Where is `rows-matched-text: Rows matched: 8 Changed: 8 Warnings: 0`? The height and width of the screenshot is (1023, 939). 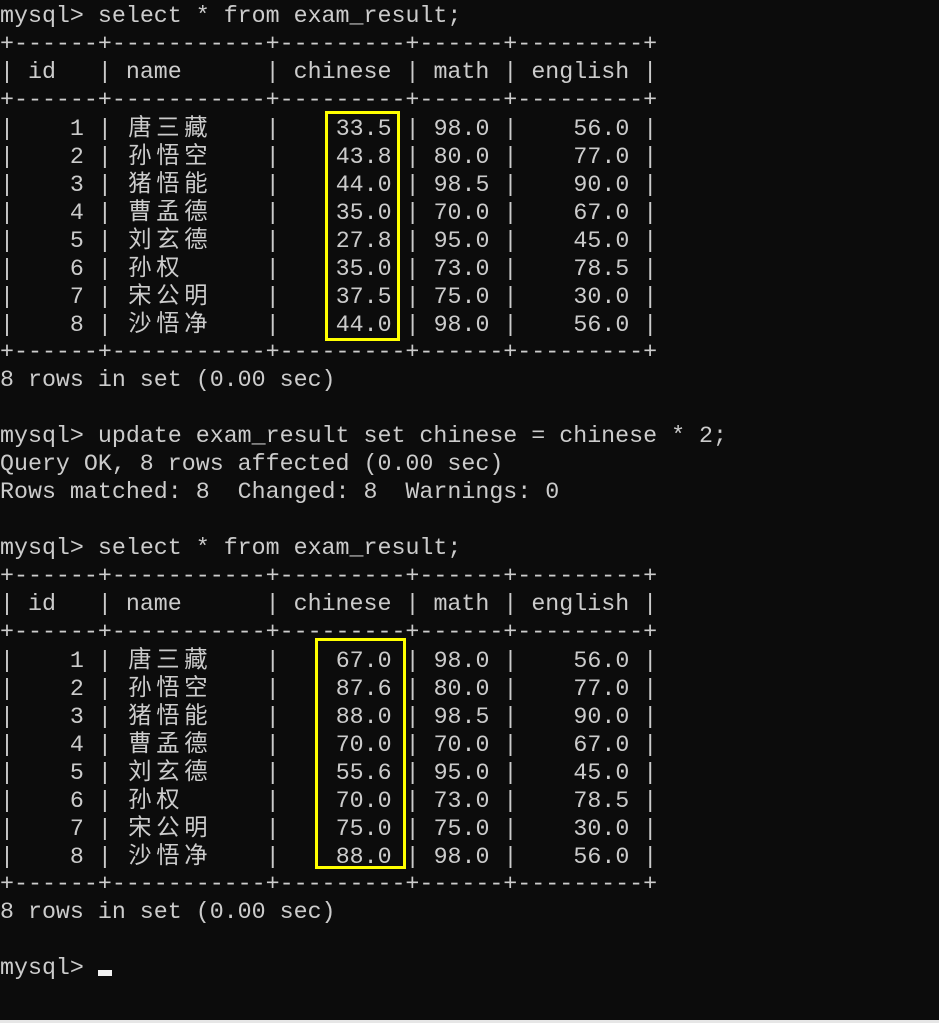 rows-matched-text: Rows matched: 8 Changed: 8 Warnings: 0 is located at coordinates (280, 492).